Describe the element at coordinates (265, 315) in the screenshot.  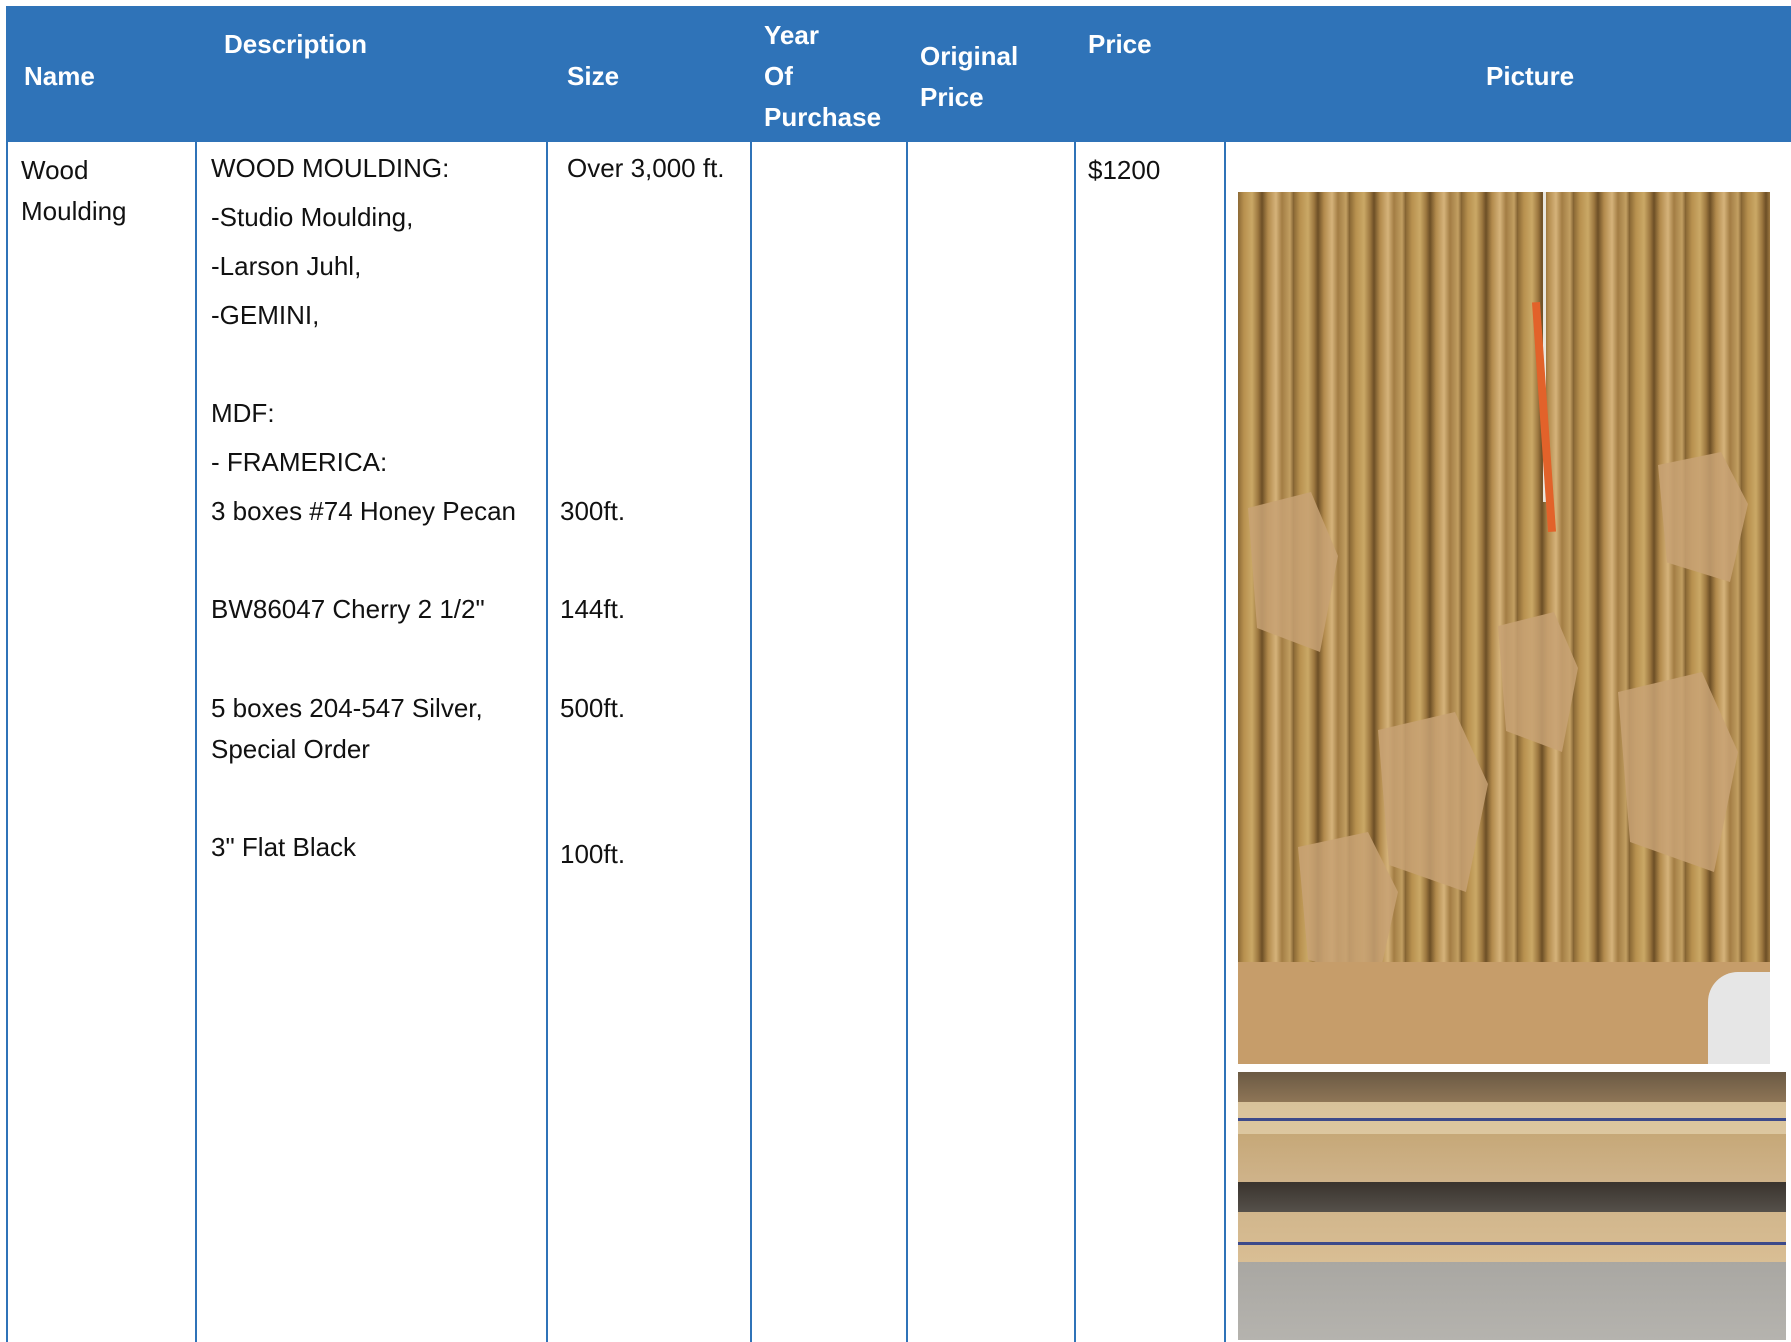
I see `description-line: -GEMINI,` at that location.